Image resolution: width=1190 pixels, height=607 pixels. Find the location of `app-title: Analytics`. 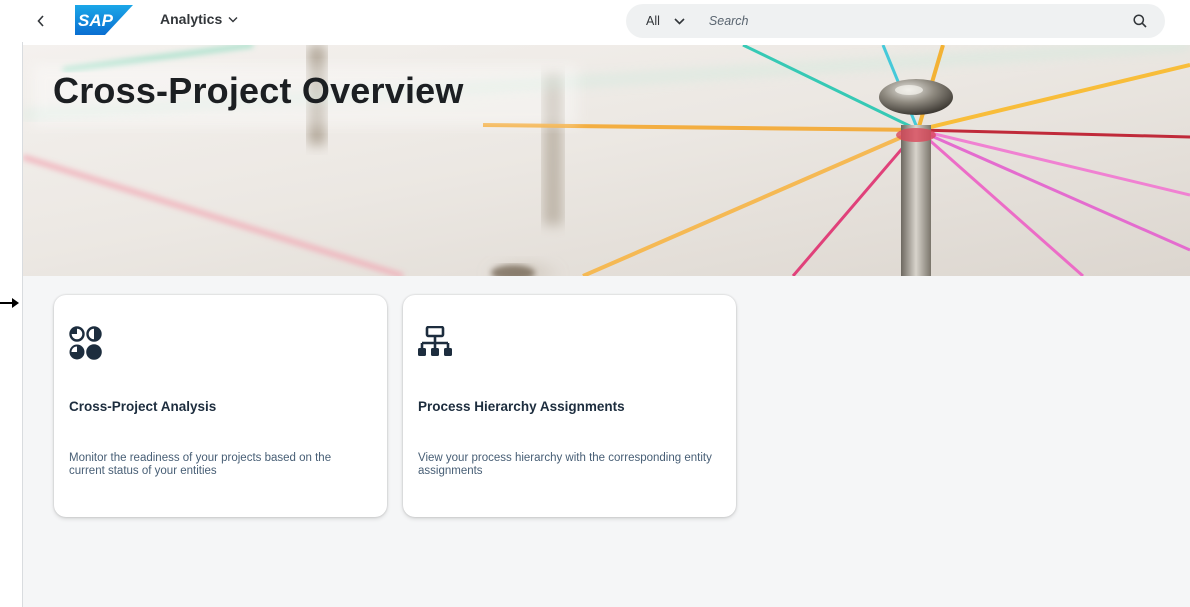

app-title: Analytics is located at coordinates (191, 19).